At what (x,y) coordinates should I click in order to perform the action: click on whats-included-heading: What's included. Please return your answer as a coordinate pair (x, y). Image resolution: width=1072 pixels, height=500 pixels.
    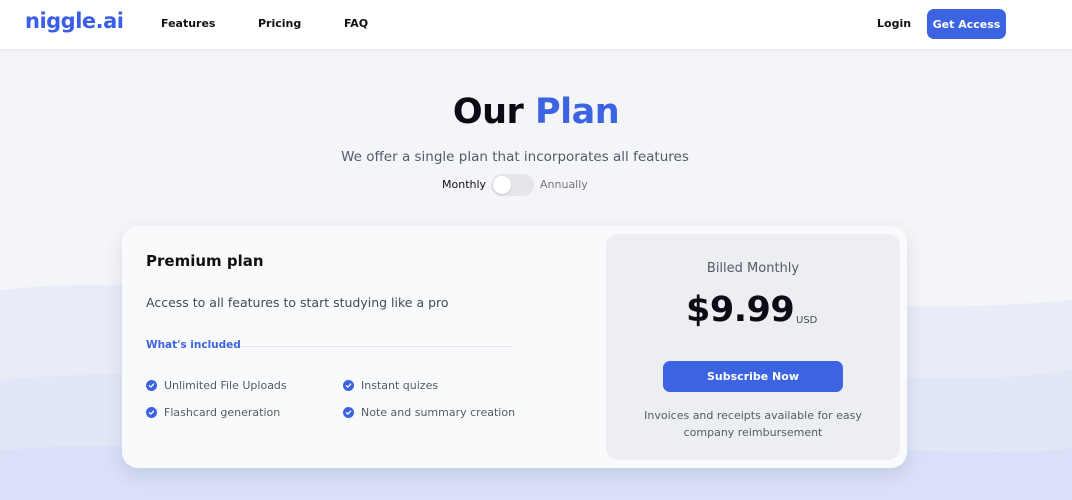
    Looking at the image, I should click on (193, 345).